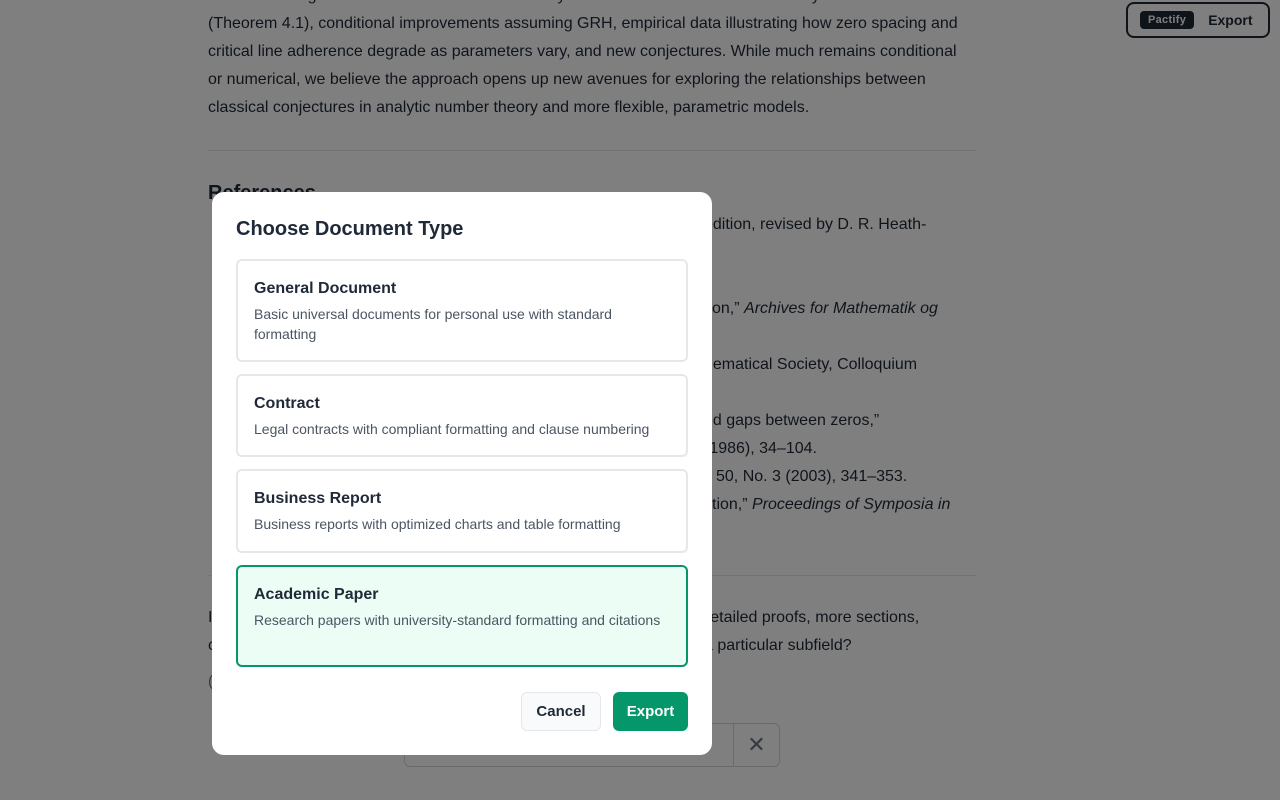 This screenshot has height=800, width=1280. Describe the element at coordinates (318, 498) in the screenshot. I see `option-title: Business Report` at that location.